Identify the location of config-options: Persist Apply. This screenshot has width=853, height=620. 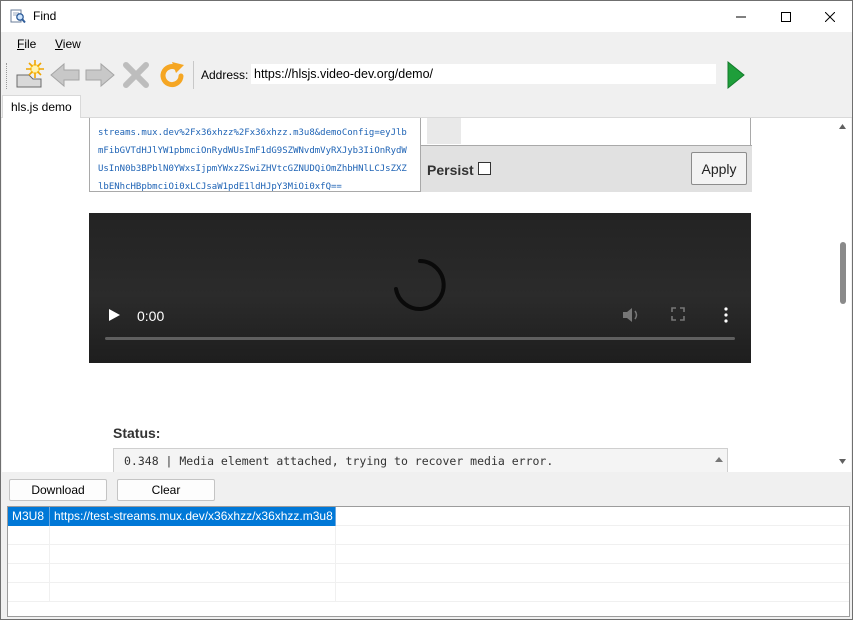
(586, 155).